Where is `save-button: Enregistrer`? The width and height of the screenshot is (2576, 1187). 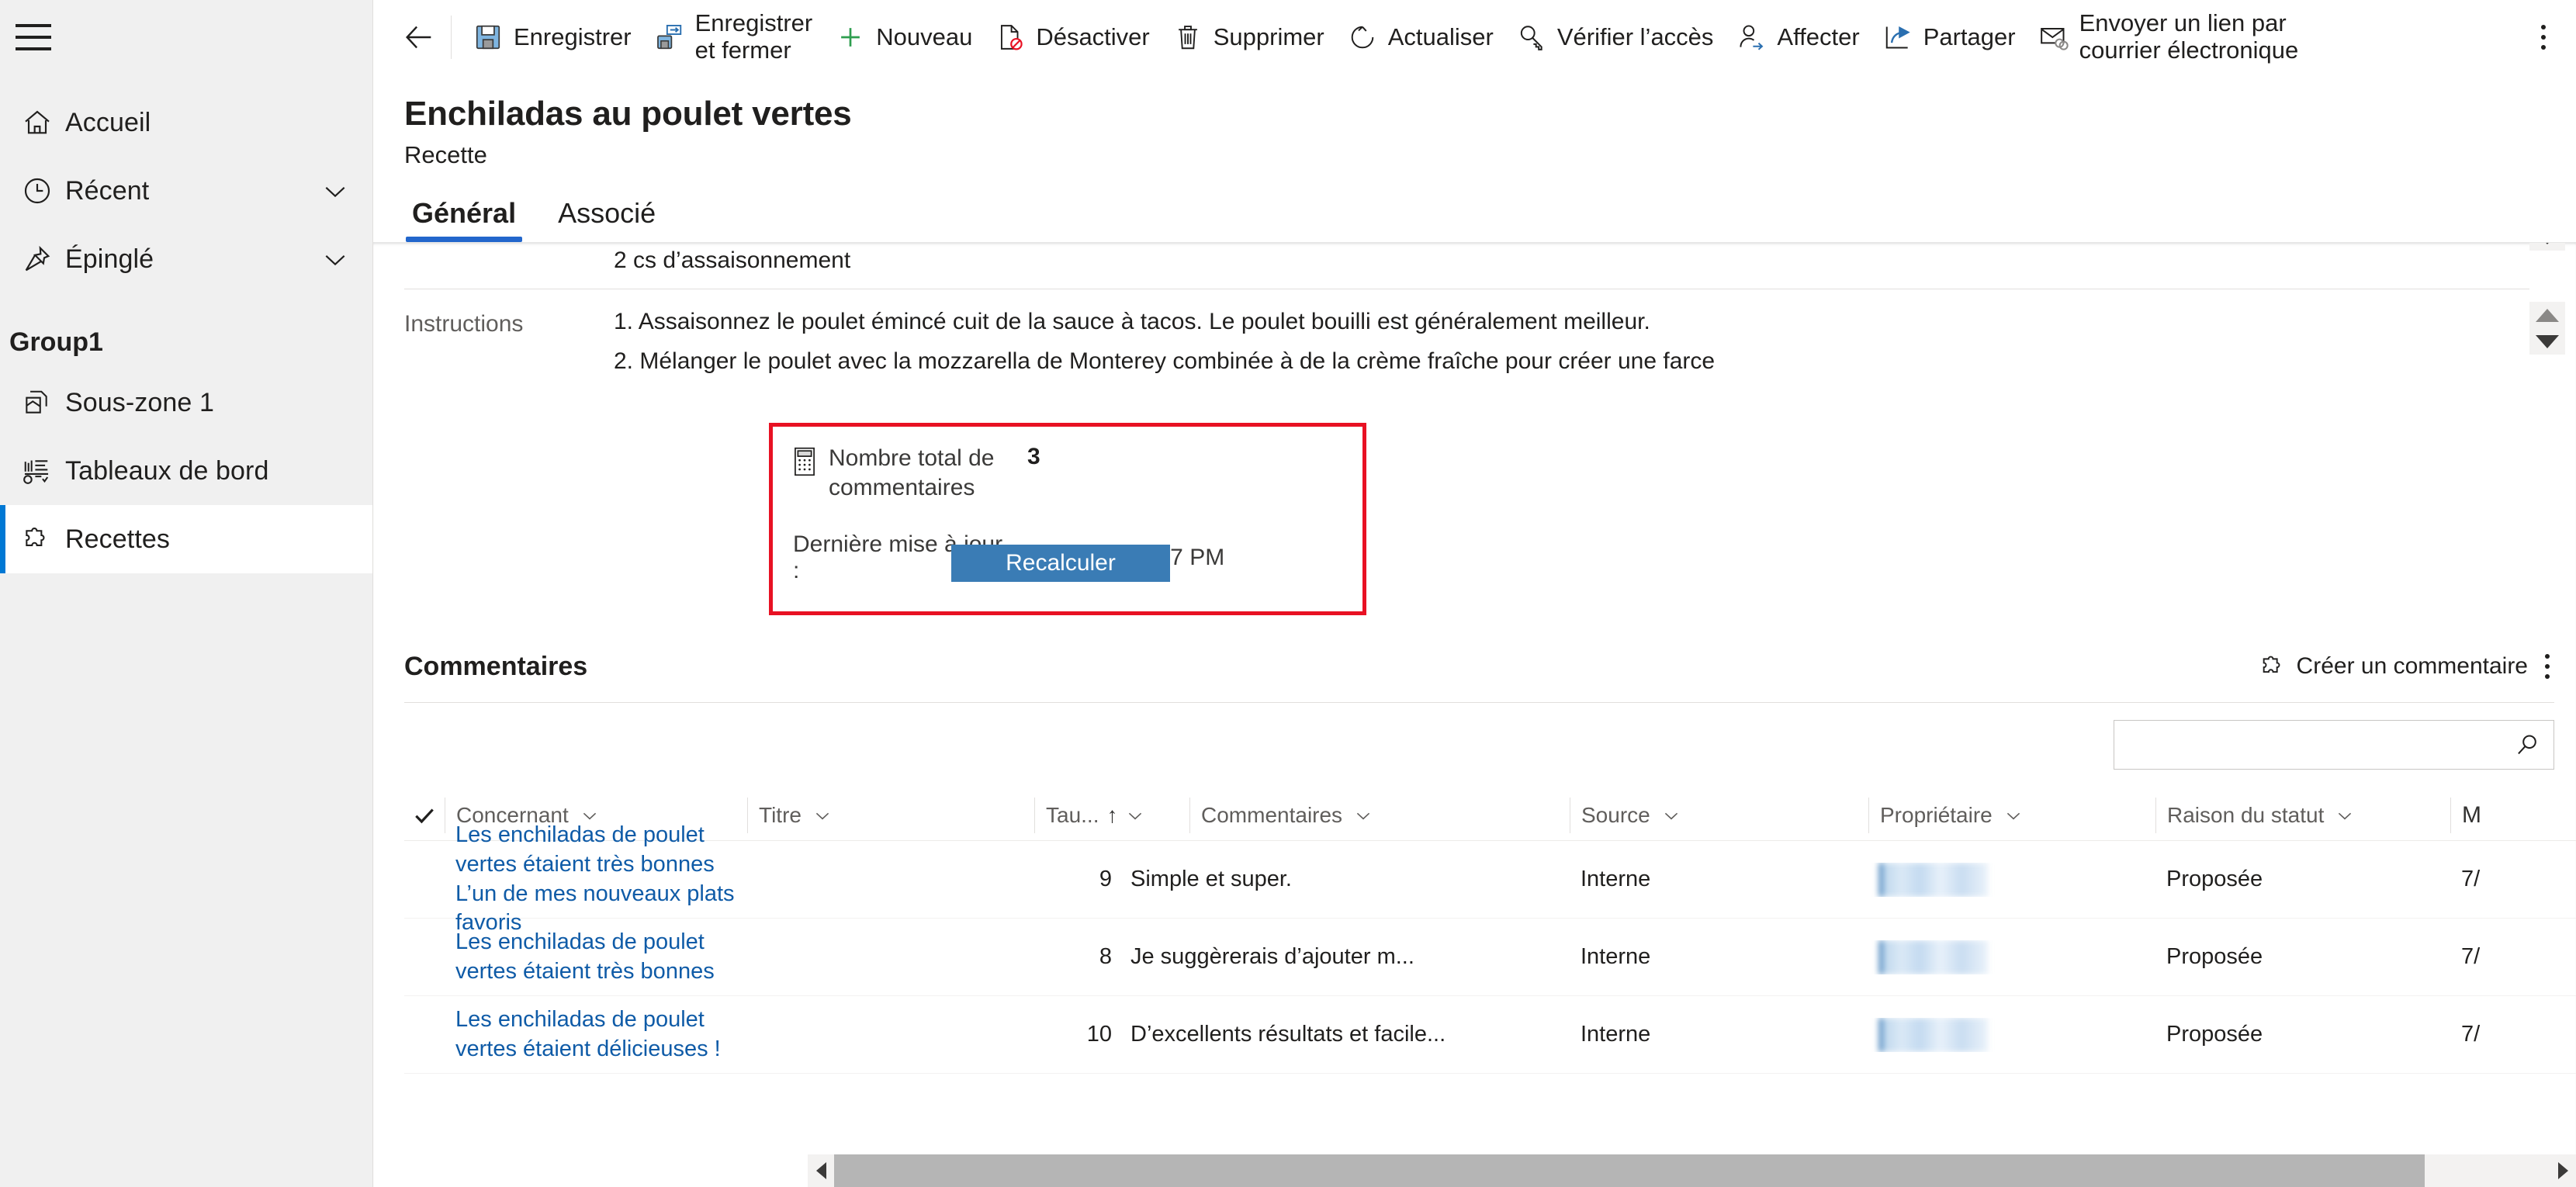
save-button: Enregistrer is located at coordinates (551, 37).